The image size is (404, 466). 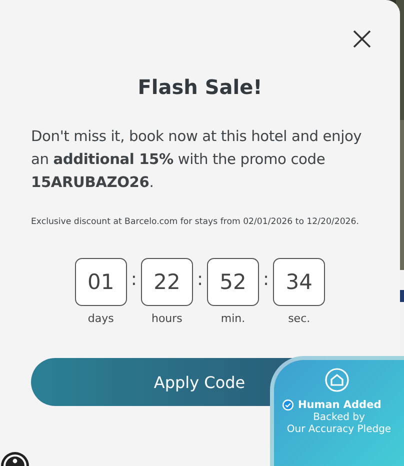 What do you see at coordinates (362, 39) in the screenshot?
I see `close-icon` at bounding box center [362, 39].